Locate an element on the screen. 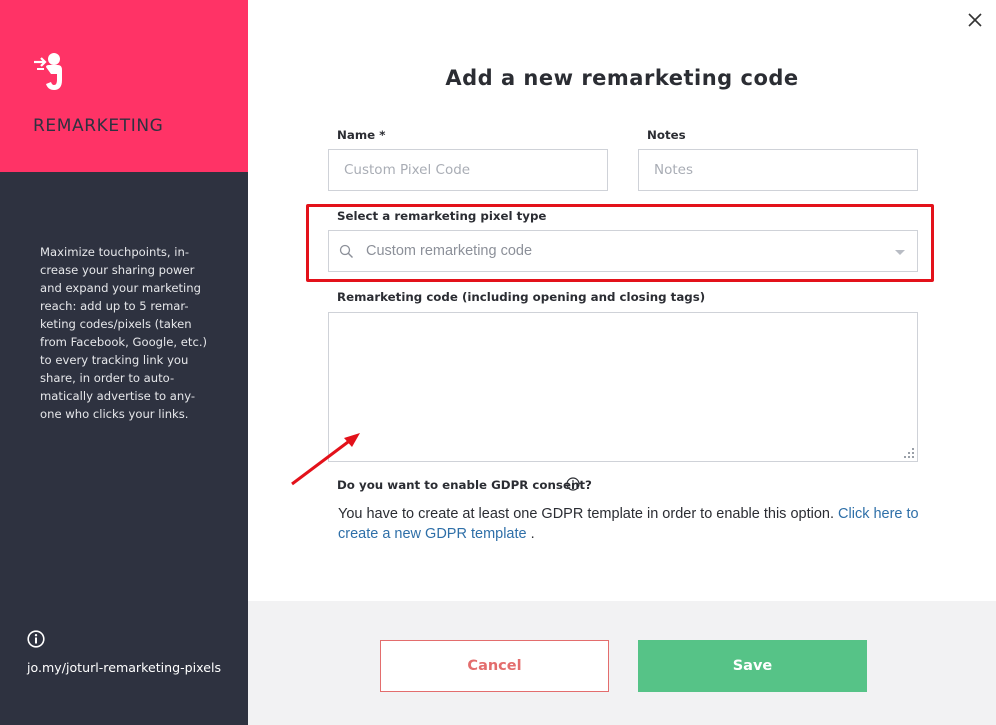 This screenshot has width=996, height=725. code-textarea is located at coordinates (623, 387).